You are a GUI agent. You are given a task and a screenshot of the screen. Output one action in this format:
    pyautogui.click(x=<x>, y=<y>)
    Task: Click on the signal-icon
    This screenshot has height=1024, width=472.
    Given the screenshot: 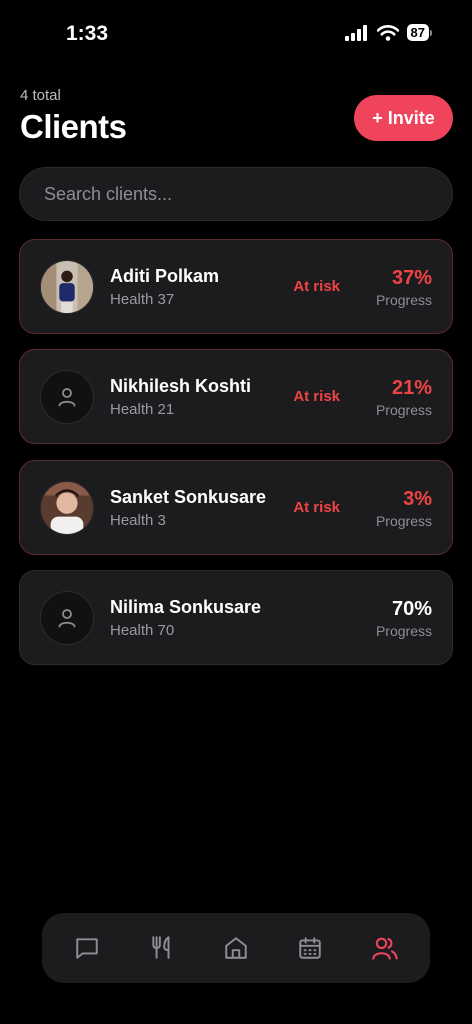 What is the action you would take?
    pyautogui.click(x=355, y=32)
    